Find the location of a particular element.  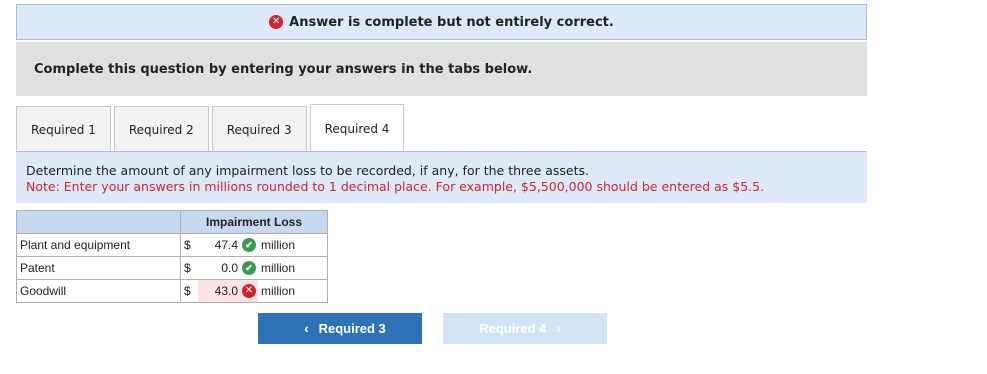

error-x-icon: ✕ is located at coordinates (276, 22).